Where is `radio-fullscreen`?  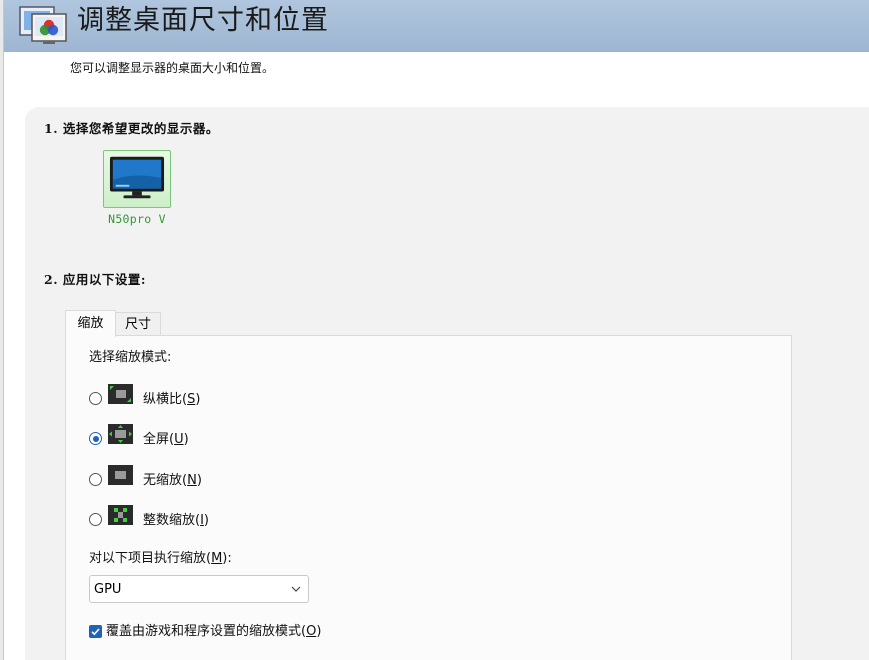
radio-fullscreen is located at coordinates (95, 438).